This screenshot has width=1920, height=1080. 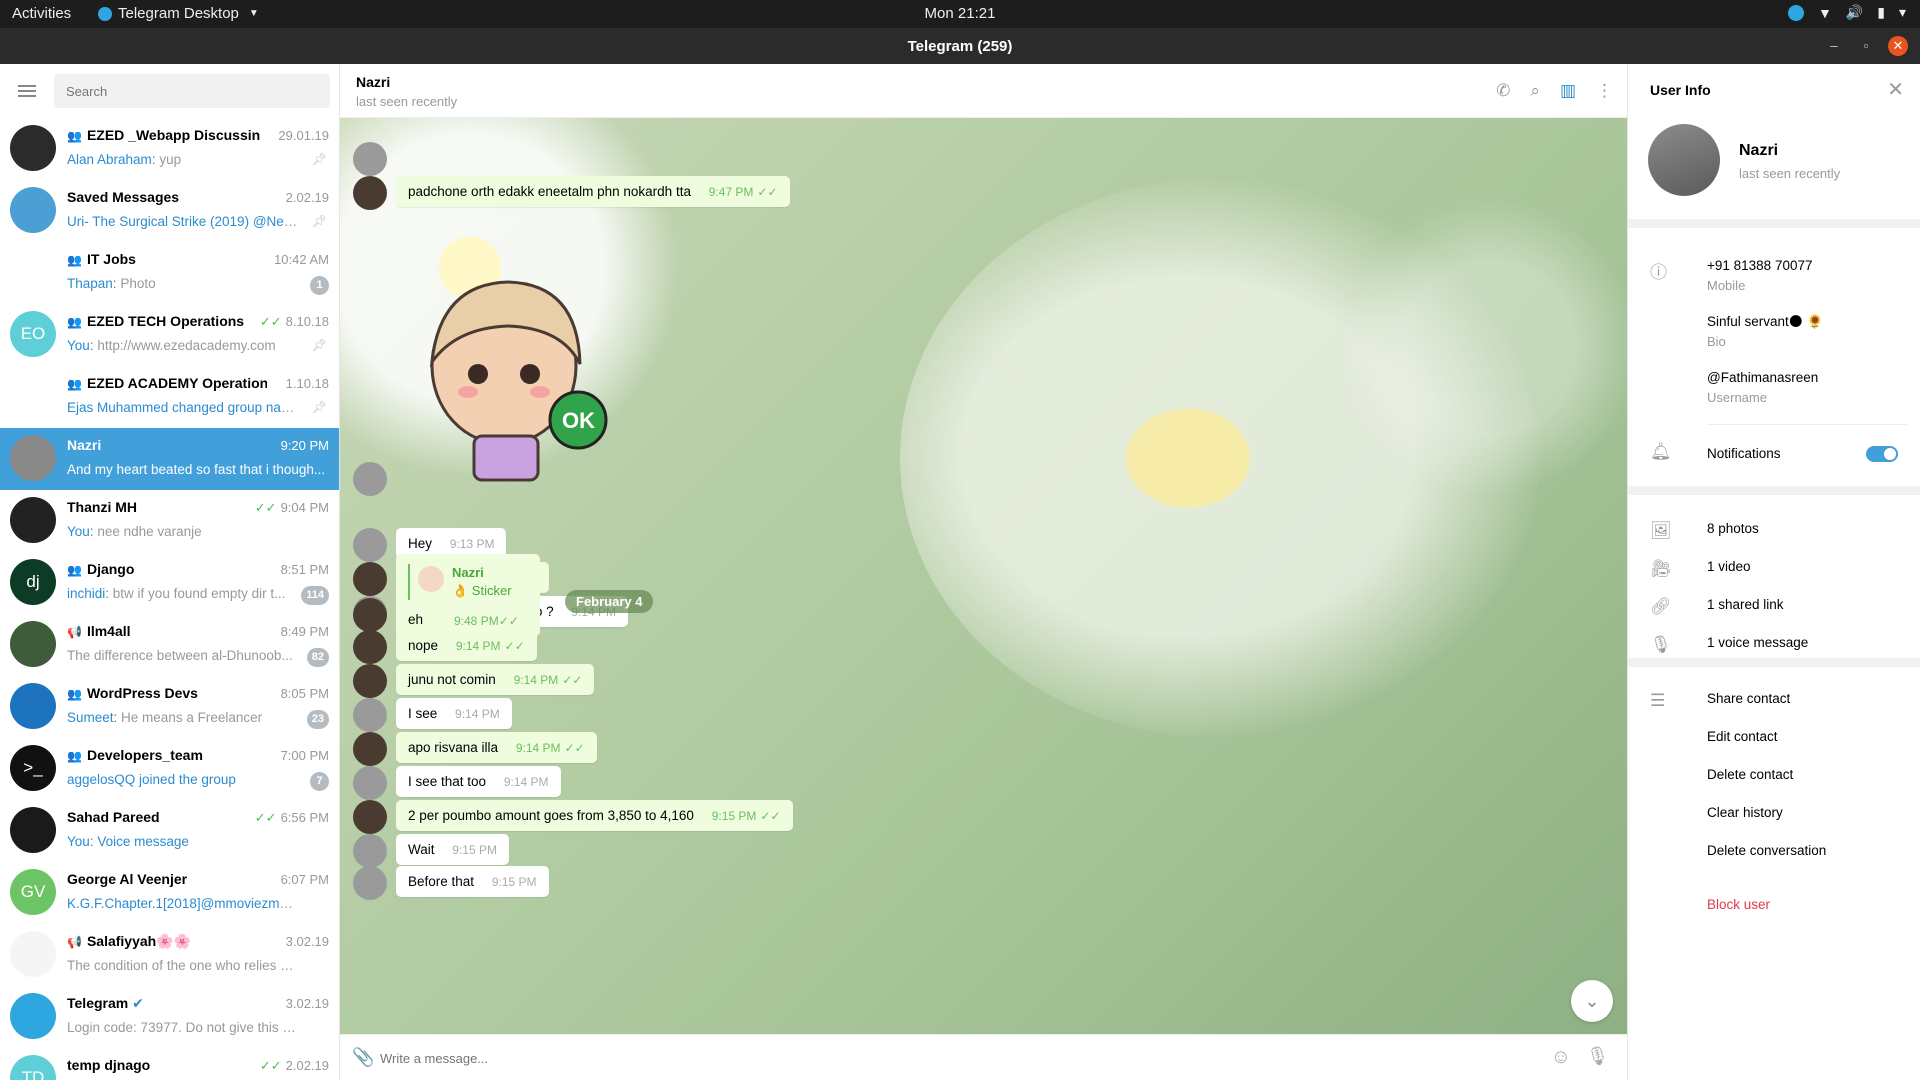 I want to click on phone-label: Mobile, so click(x=1726, y=285).